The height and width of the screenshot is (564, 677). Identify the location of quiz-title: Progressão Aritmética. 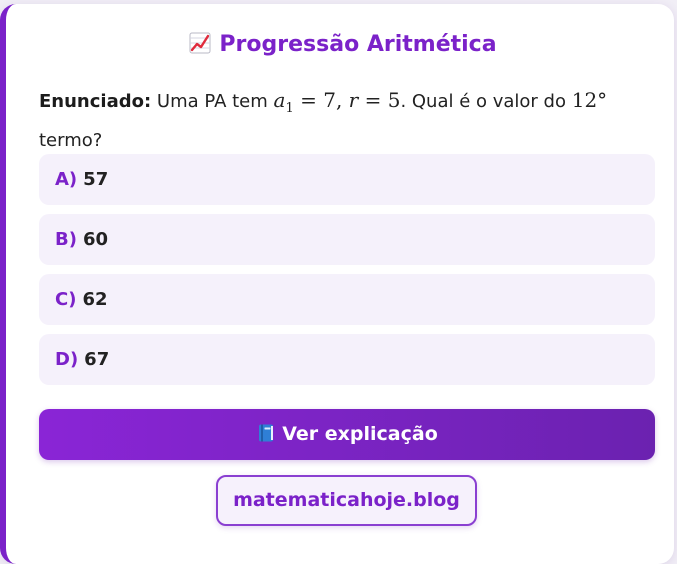
(341, 46).